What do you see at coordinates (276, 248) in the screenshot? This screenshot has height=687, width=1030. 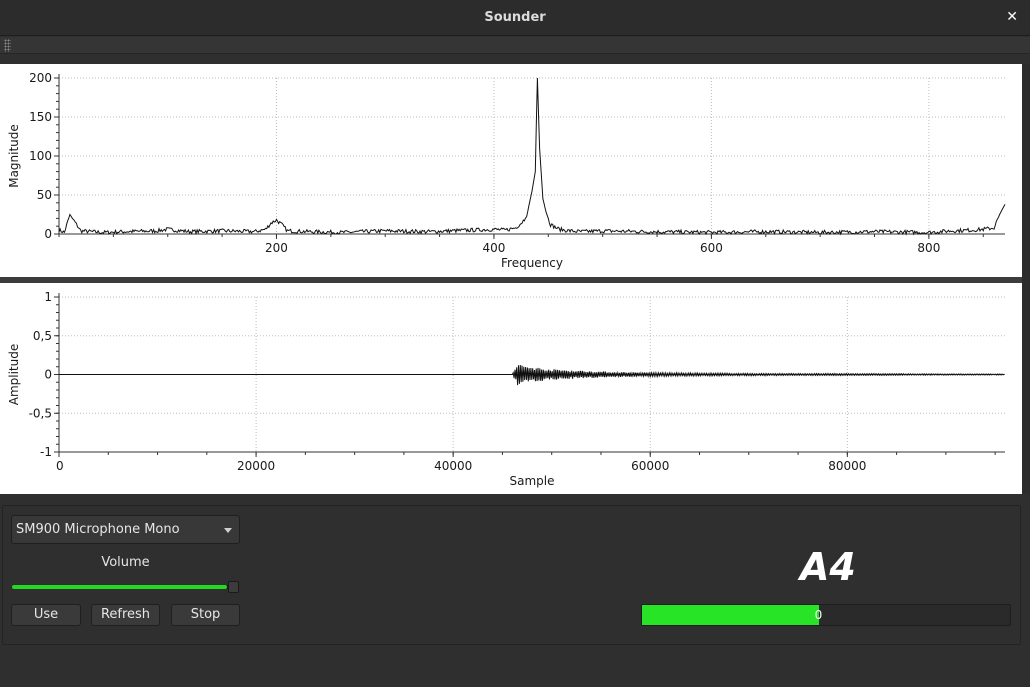 I see `x-tick-label: 200` at bounding box center [276, 248].